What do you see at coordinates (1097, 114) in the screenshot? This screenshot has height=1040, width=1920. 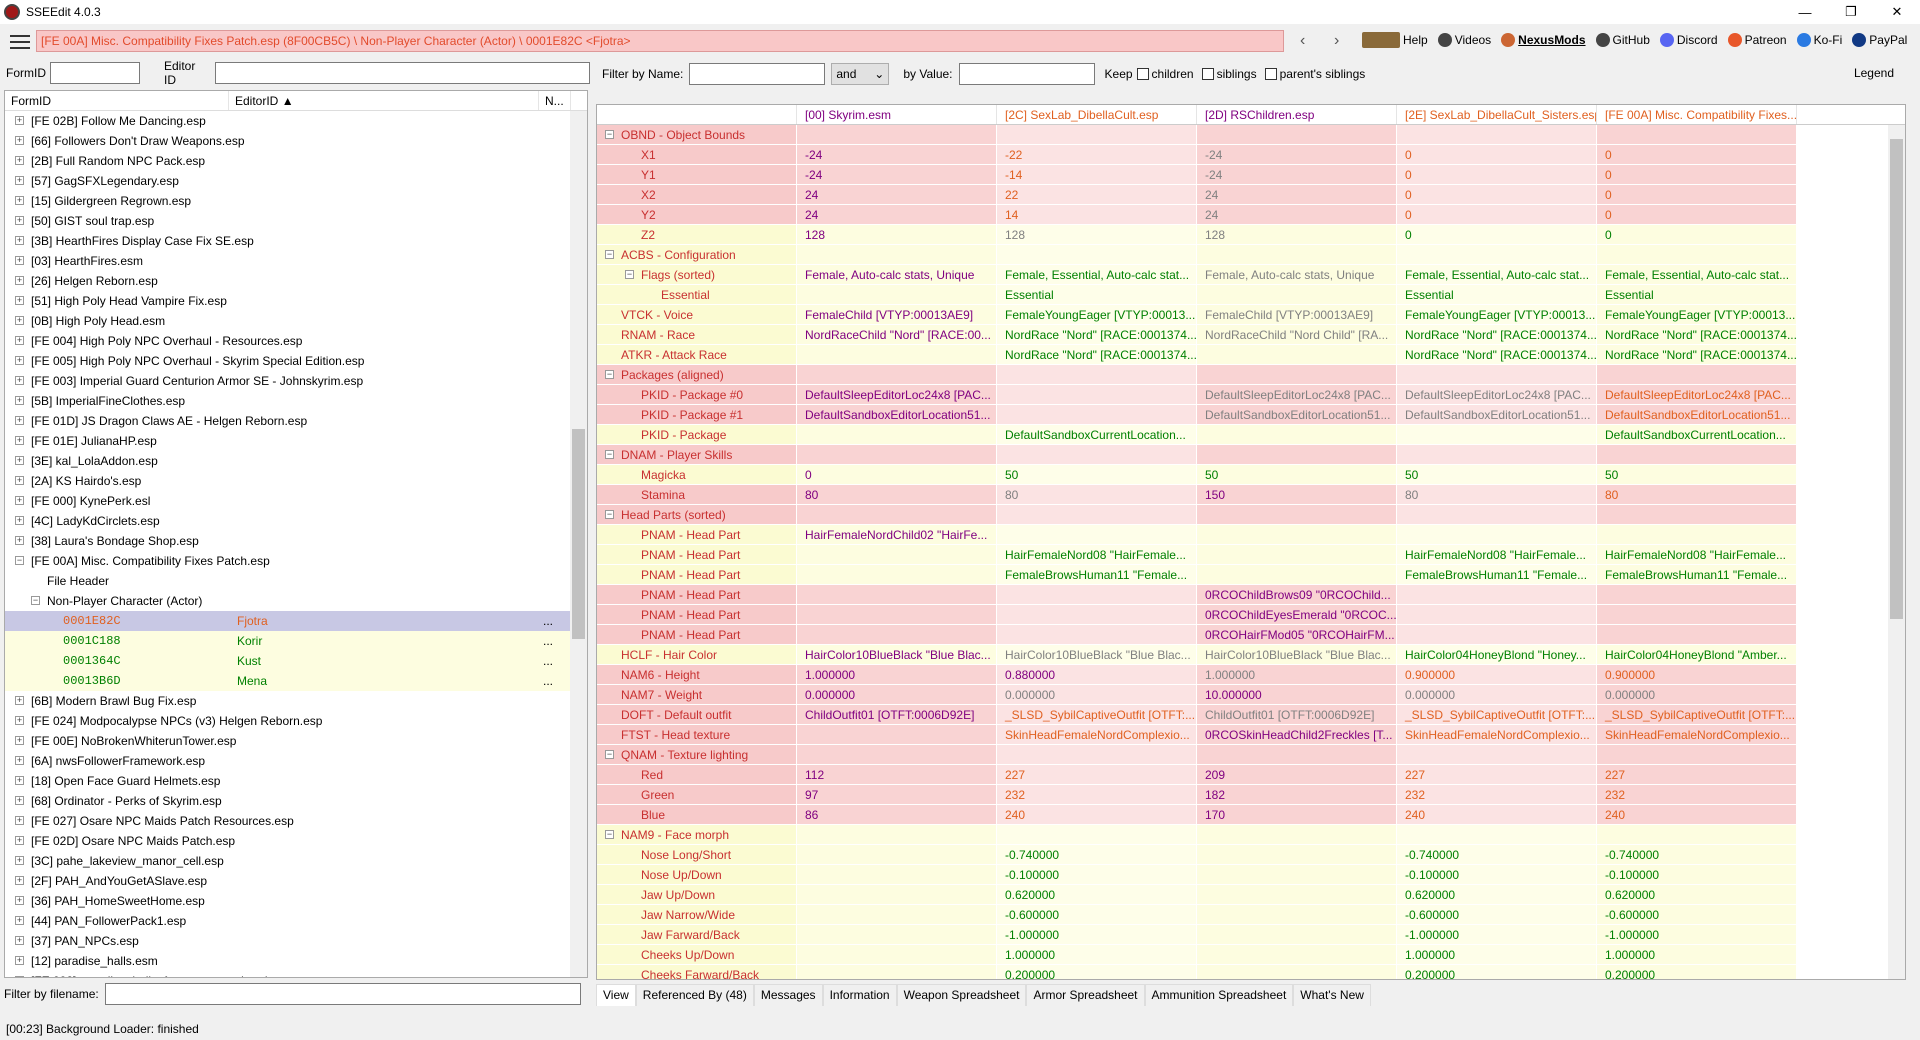 I see `grid-col-1: [2C] SexLab_DibellaCult.esp` at bounding box center [1097, 114].